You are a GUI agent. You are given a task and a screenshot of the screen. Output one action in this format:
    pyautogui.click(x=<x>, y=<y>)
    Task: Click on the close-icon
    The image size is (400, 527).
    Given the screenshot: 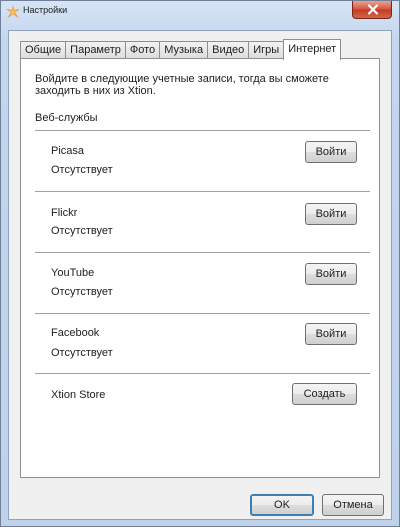 What is the action you would take?
    pyautogui.click(x=373, y=9)
    